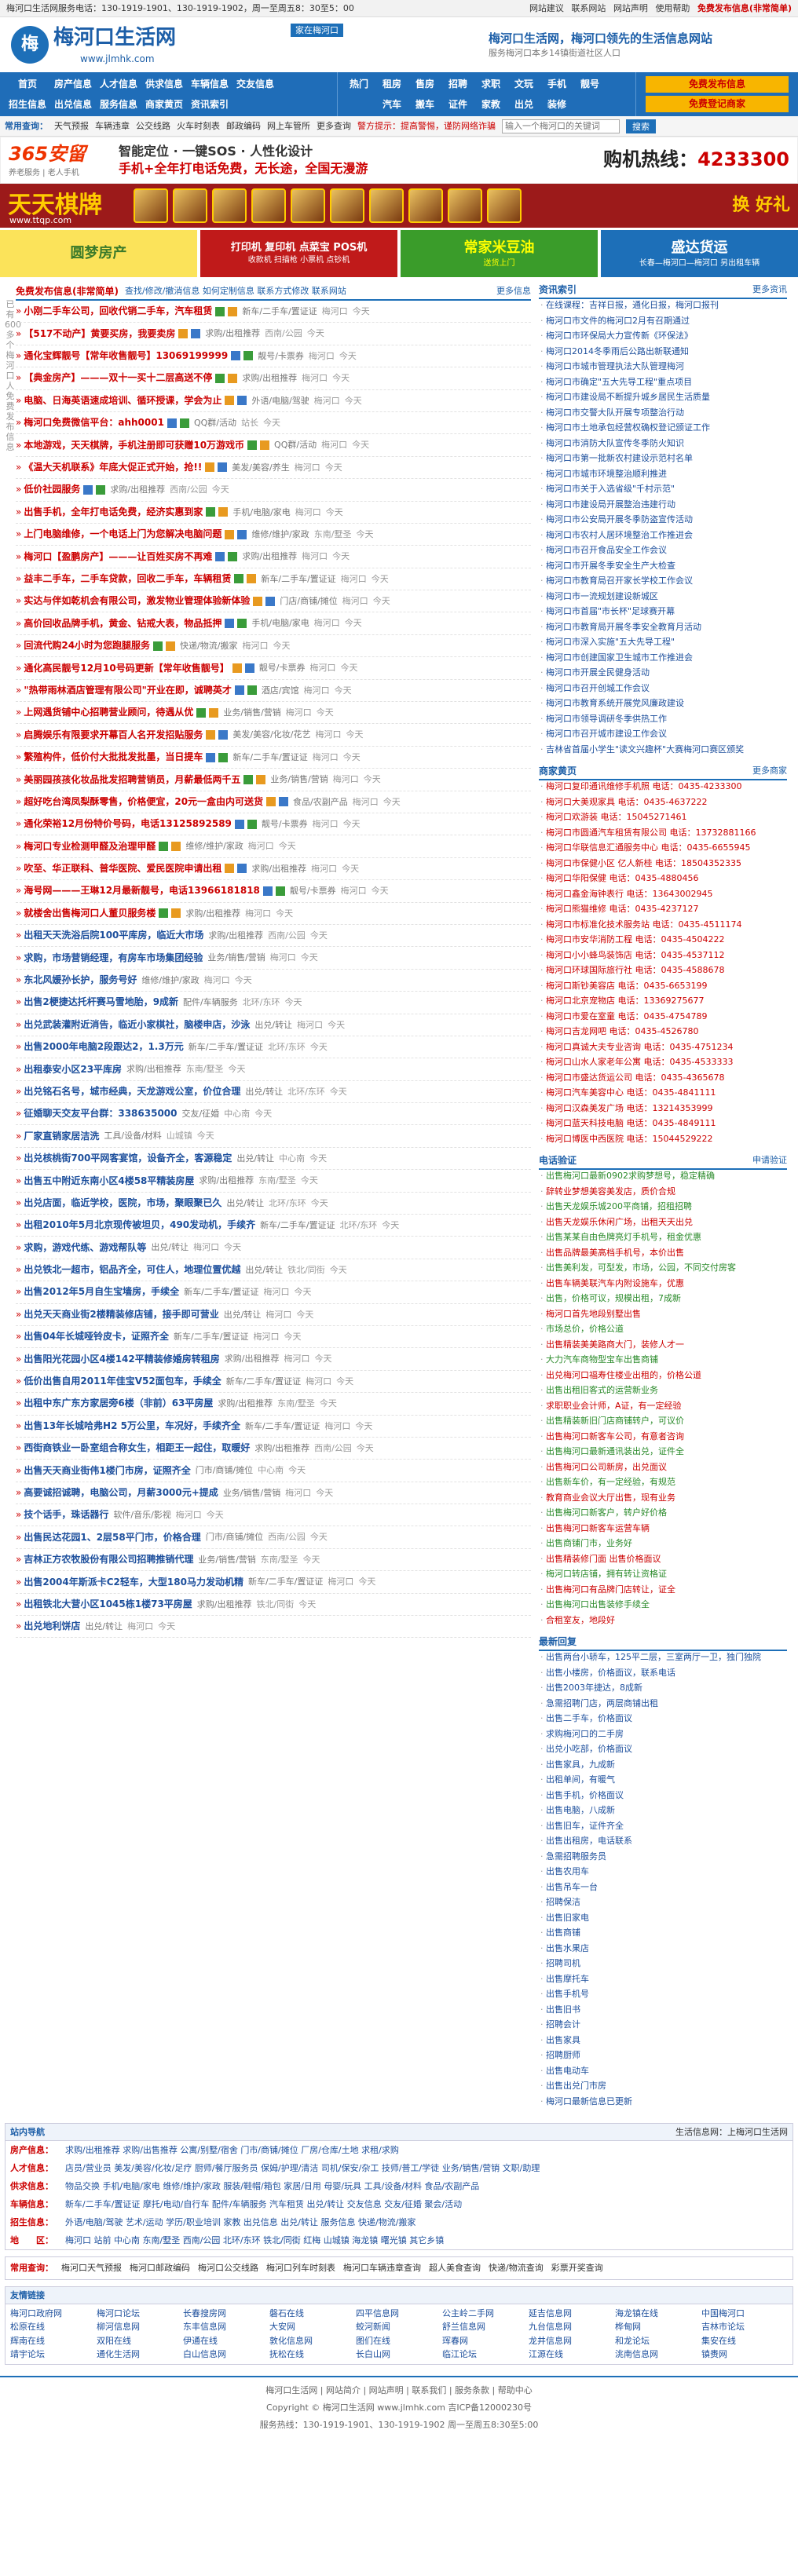  Describe the element at coordinates (53, 2313) in the screenshot. I see `friend-link: 梅河口政府网` at that location.